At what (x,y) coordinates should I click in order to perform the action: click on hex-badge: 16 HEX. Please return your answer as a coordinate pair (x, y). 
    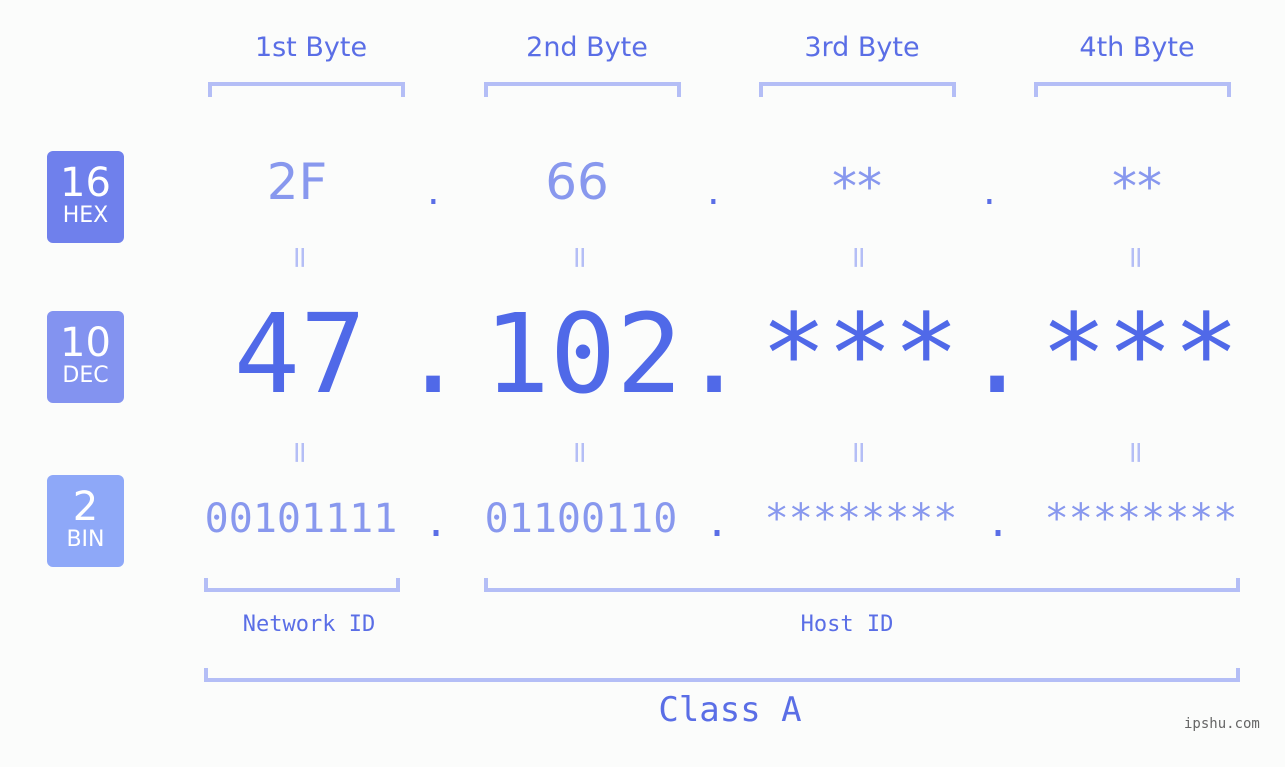
    Looking at the image, I should click on (85, 197).